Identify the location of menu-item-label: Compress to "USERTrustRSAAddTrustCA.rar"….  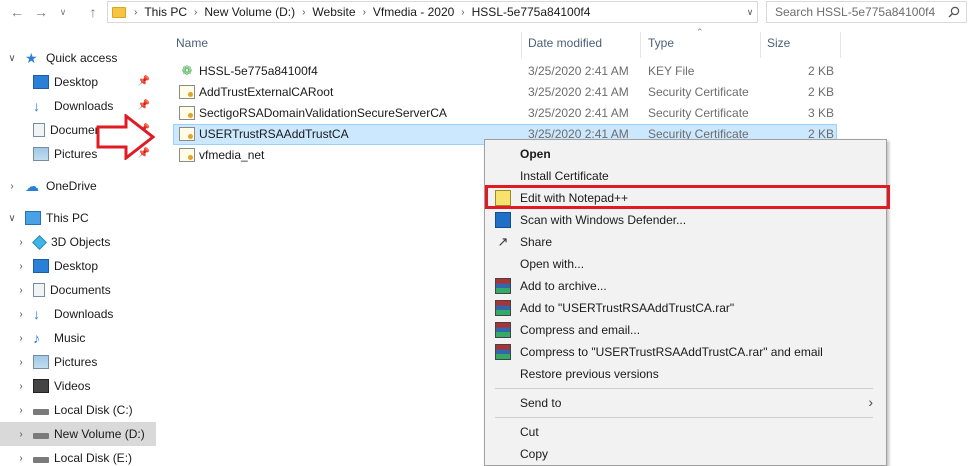
(671, 352).